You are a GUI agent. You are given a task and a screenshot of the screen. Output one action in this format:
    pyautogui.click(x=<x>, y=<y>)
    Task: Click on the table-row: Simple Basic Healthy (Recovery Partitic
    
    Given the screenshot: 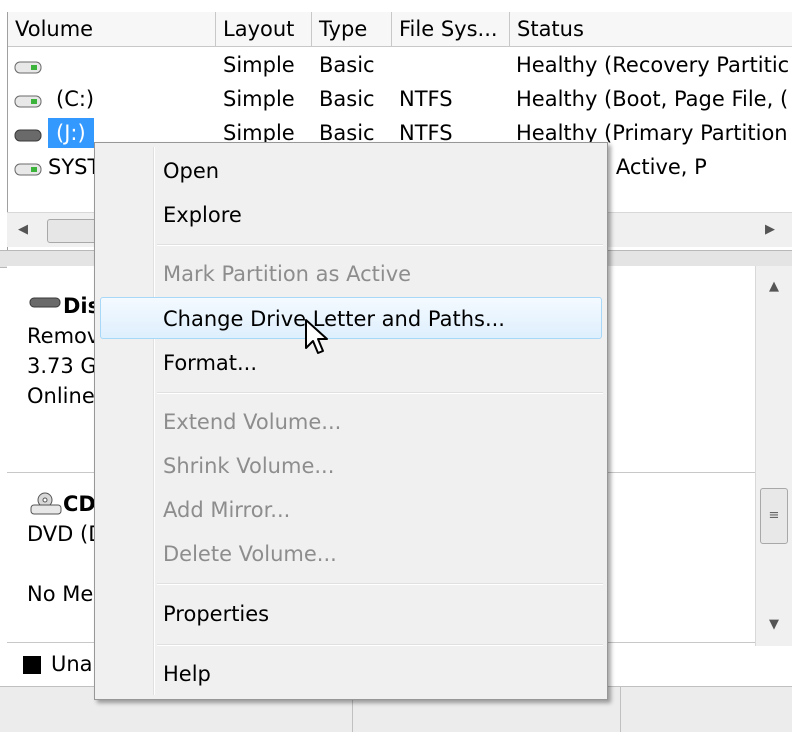 What is the action you would take?
    pyautogui.click(x=400, y=65)
    